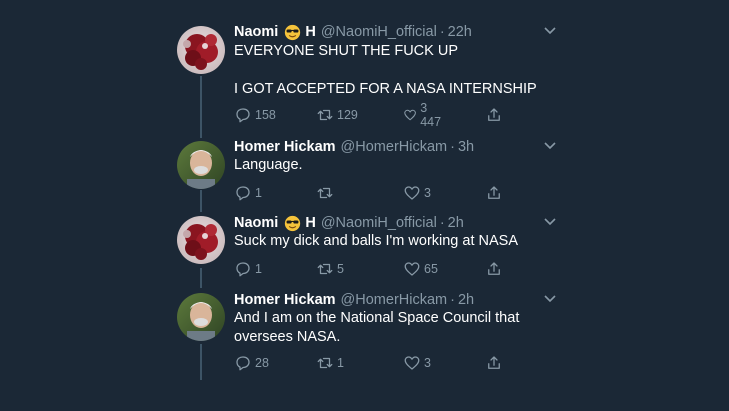  I want to click on tweet-header: Homer Hickam @HomerHickam · 2h, so click(354, 300).